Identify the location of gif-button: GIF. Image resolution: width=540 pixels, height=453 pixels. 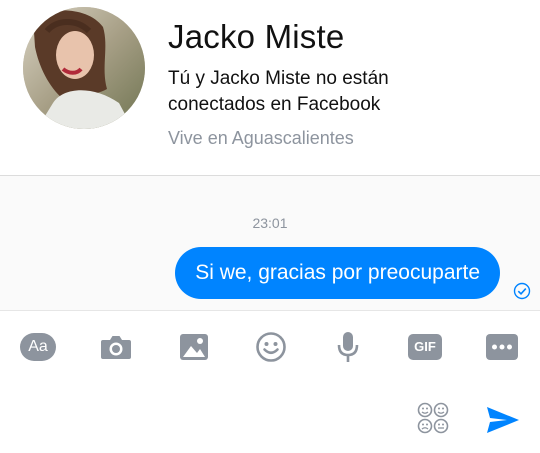
(425, 347).